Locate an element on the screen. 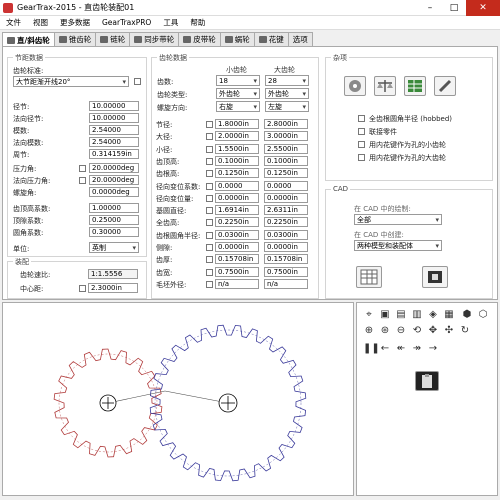 The width and height of the screenshot is (500, 500). view-side-icon: ▥ is located at coordinates (417, 315).